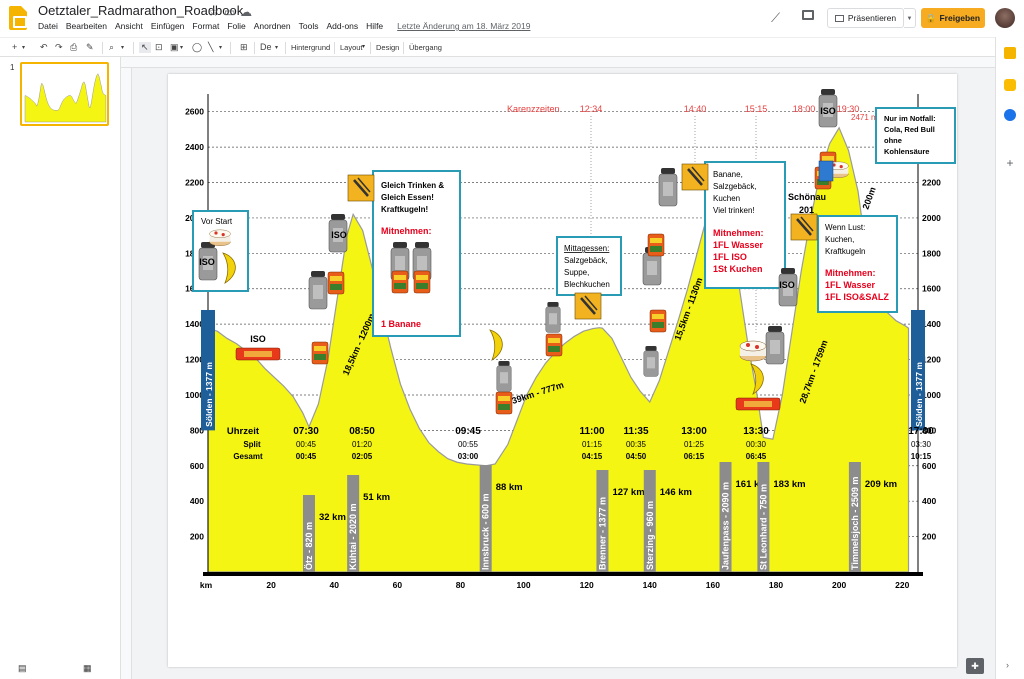 Image resolution: width=1024 pixels, height=679 pixels. I want to click on image-dropdown-icon: ▾, so click(181, 47).